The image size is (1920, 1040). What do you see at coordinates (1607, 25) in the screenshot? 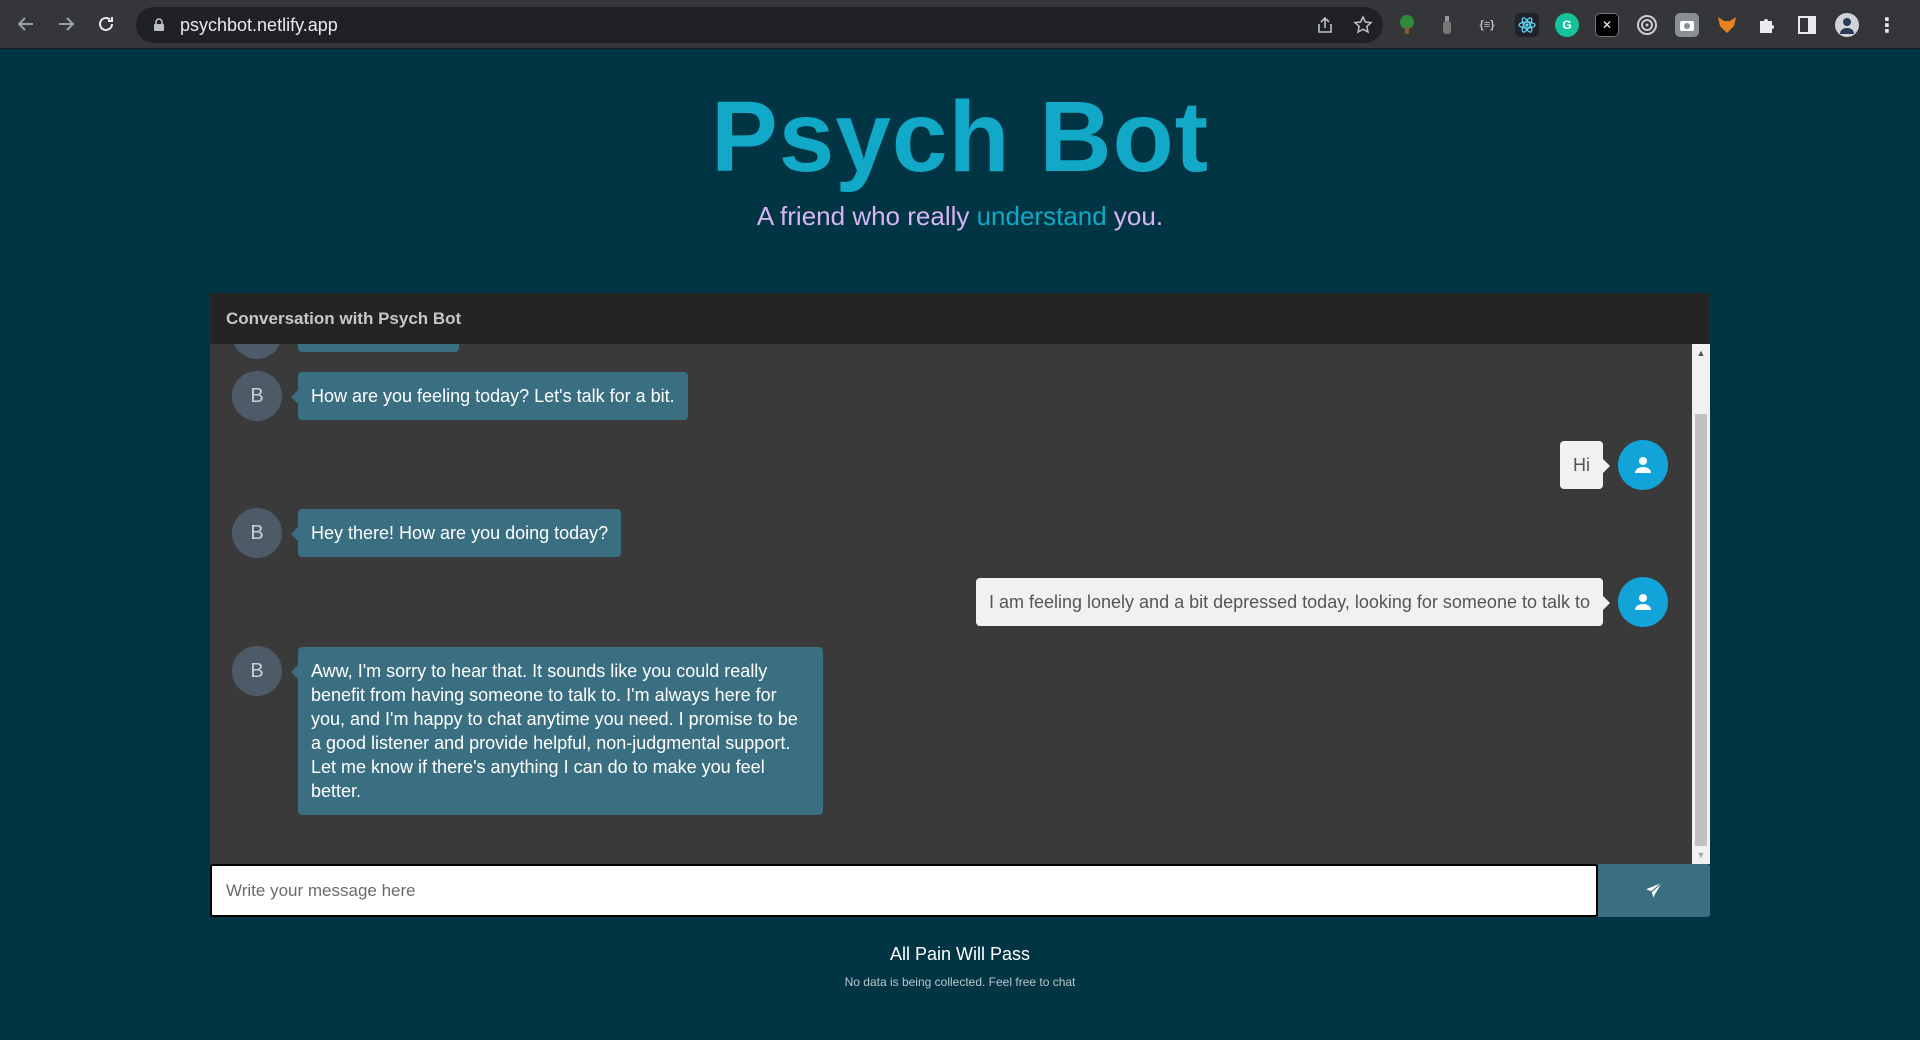
I see `x-icon: ✕` at bounding box center [1607, 25].